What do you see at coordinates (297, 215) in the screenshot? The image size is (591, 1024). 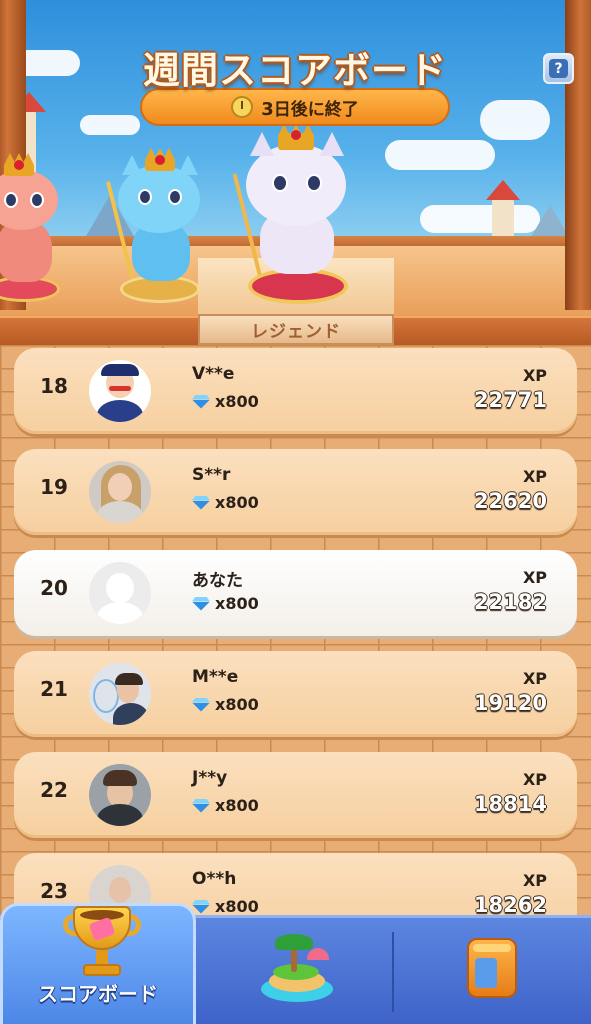 I see `champion-cat-statue` at bounding box center [297, 215].